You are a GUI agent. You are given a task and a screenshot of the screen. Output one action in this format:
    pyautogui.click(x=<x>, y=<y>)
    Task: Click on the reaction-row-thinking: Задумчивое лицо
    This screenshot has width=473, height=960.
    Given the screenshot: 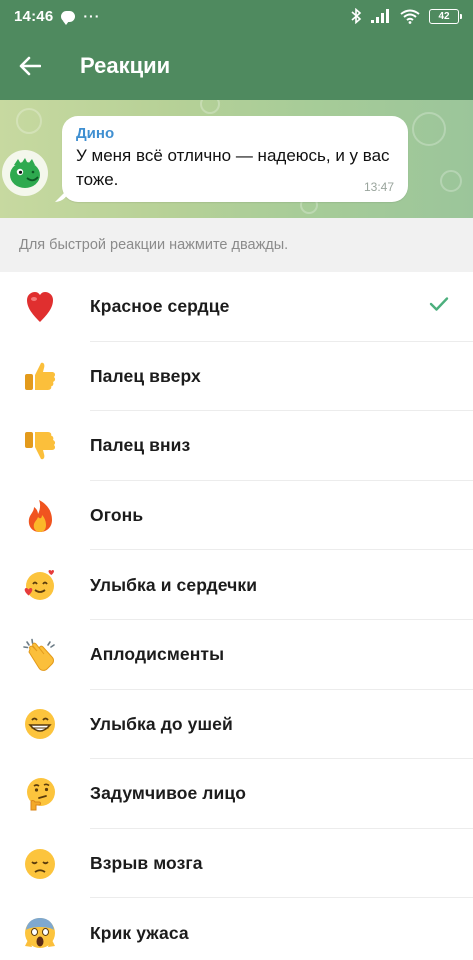 What is the action you would take?
    pyautogui.click(x=236, y=794)
    